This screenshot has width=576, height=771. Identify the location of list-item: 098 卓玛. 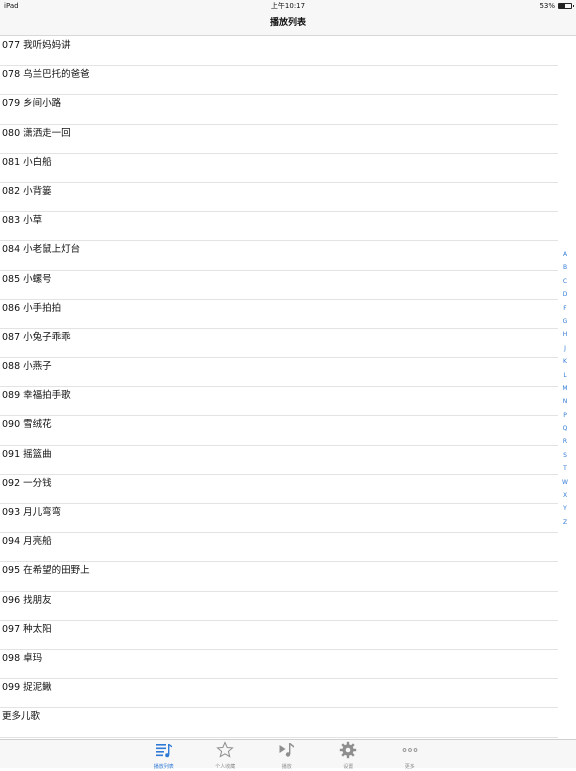
(288, 665).